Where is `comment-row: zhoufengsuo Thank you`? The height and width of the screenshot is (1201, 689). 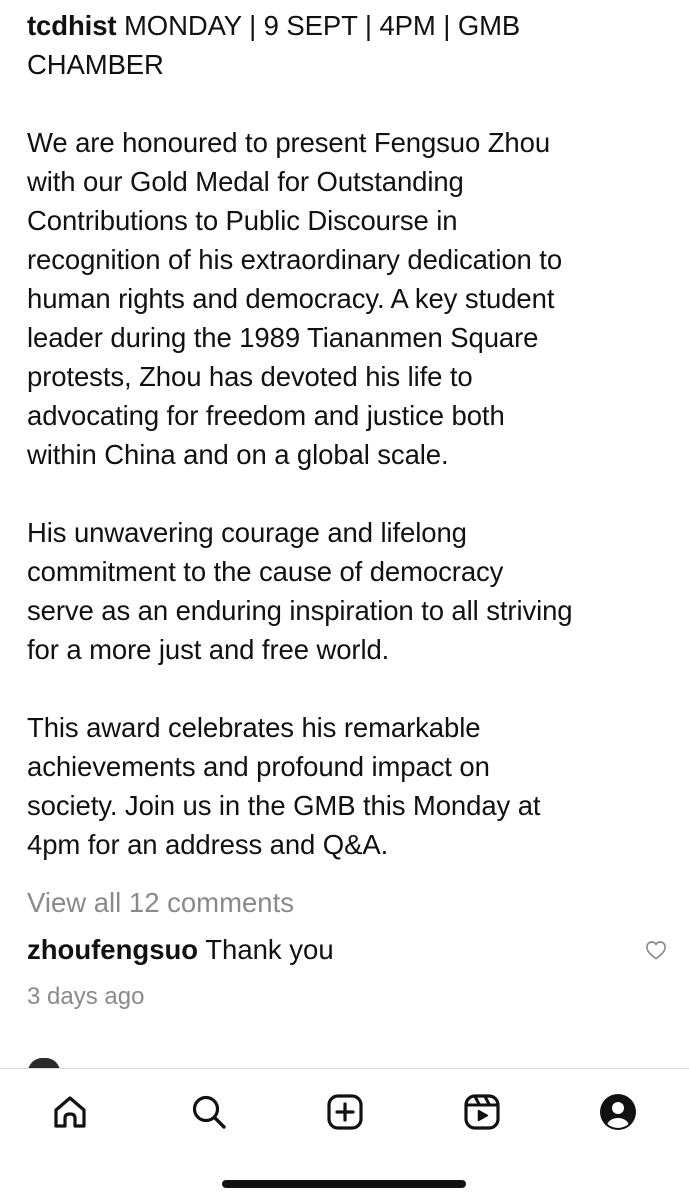
comment-row: zhoufengsuo Thank you is located at coordinates (180, 950).